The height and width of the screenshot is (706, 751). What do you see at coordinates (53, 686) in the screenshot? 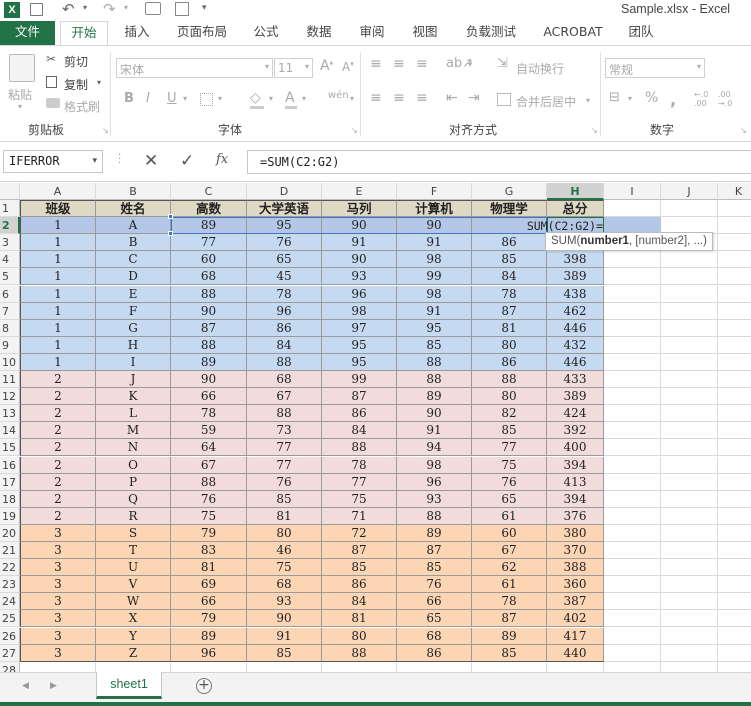
I see `scroll-right-icon: ▶` at bounding box center [53, 686].